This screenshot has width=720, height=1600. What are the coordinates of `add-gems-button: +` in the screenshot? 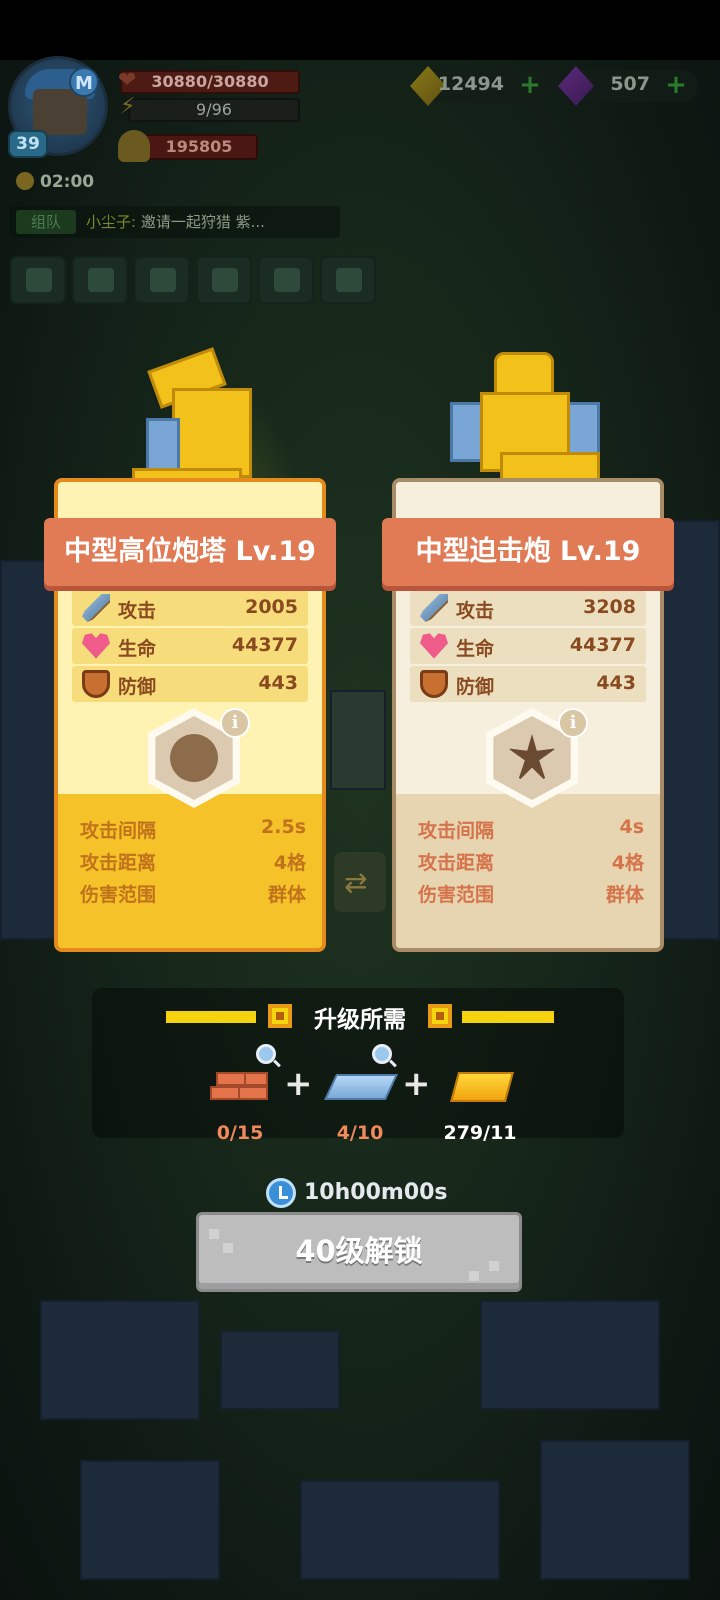 It's located at (676, 85).